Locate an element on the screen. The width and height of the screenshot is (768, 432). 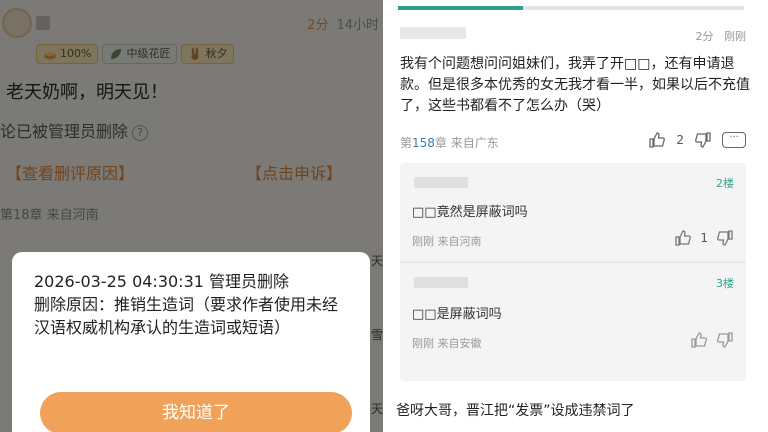
reply-actions: 1 is located at coordinates (704, 238).